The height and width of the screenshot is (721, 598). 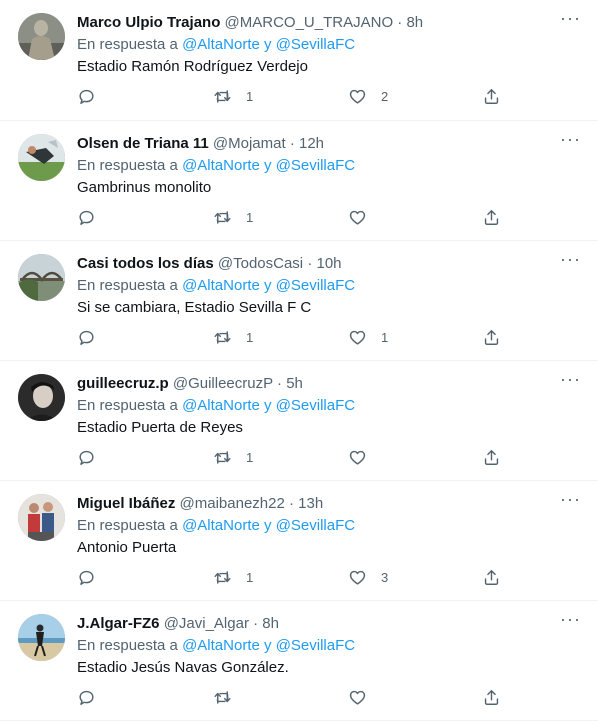 What do you see at coordinates (292, 697) in the screenshot?
I see `action-bar` at bounding box center [292, 697].